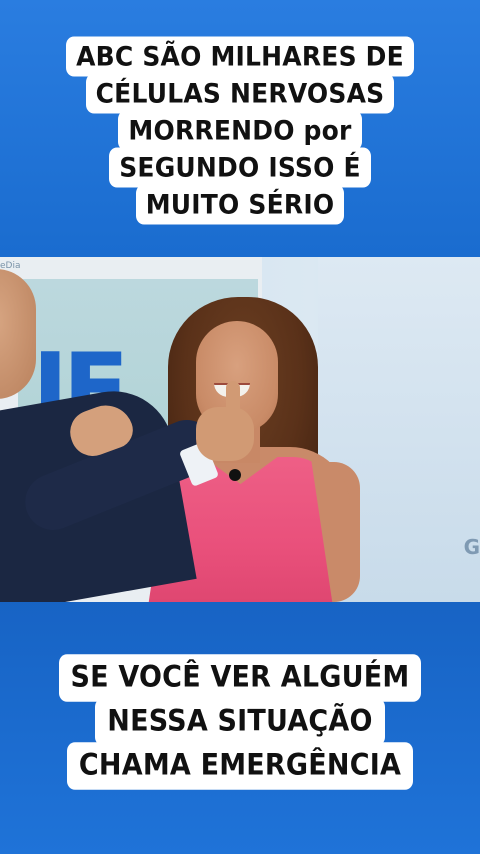 The width and height of the screenshot is (480, 854). Describe the element at coordinates (471, 547) in the screenshot. I see `side-watermark: G` at that location.